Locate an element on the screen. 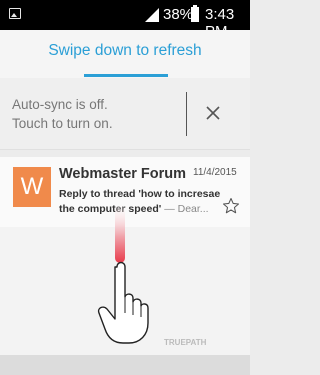  signal-strength-icon is located at coordinates (152, 15).